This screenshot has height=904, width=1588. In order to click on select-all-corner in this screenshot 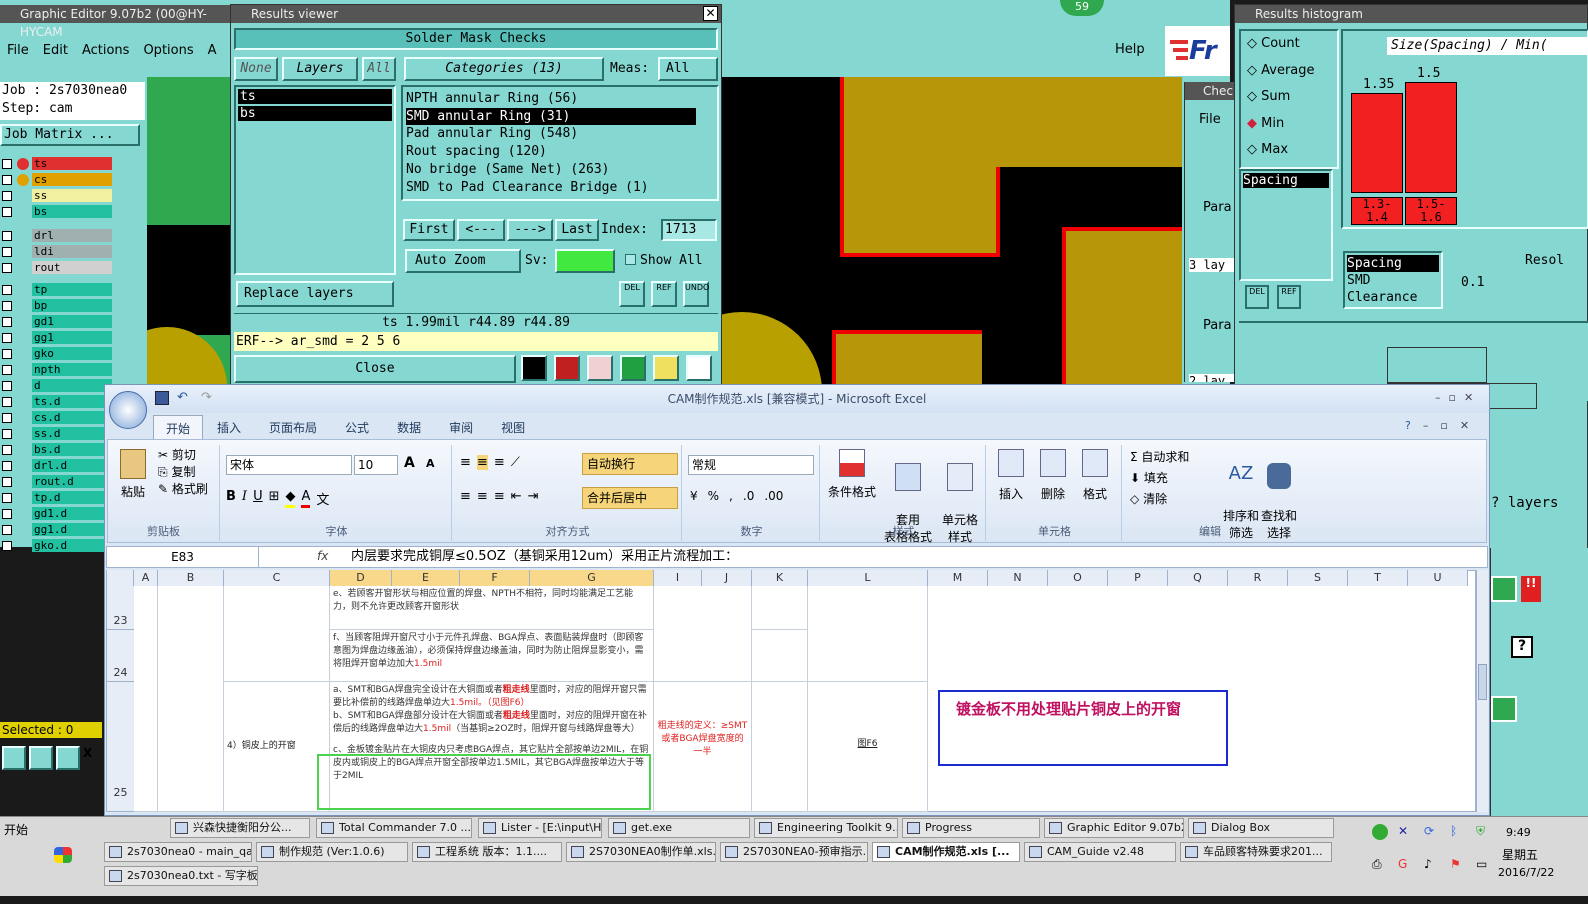, I will do `click(120, 578)`.